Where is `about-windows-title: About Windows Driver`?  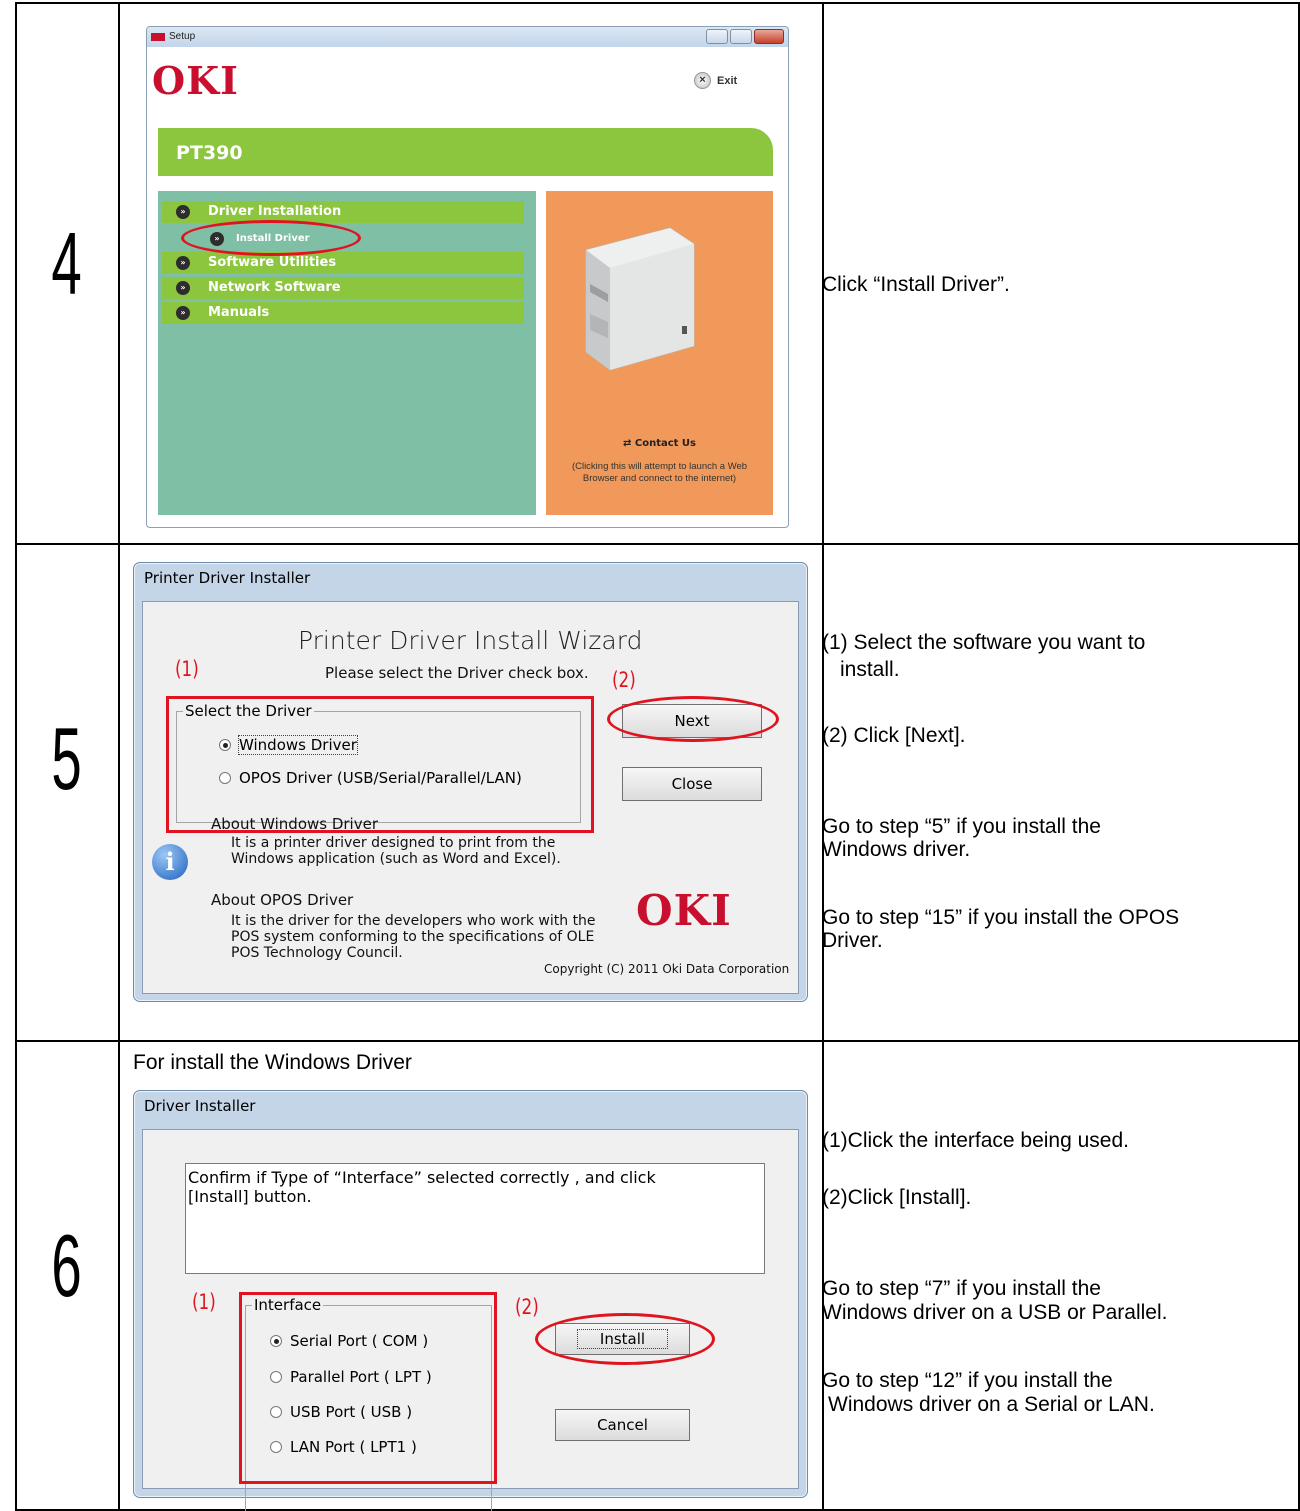
about-windows-title: About Windows Driver is located at coordinates (294, 824).